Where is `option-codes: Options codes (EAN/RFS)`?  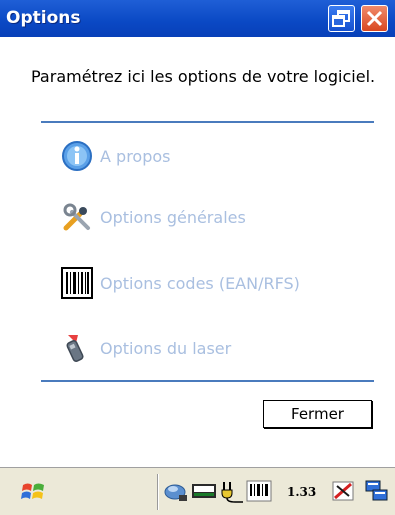 option-codes: Options codes (EAN/RFS) is located at coordinates (180, 283).